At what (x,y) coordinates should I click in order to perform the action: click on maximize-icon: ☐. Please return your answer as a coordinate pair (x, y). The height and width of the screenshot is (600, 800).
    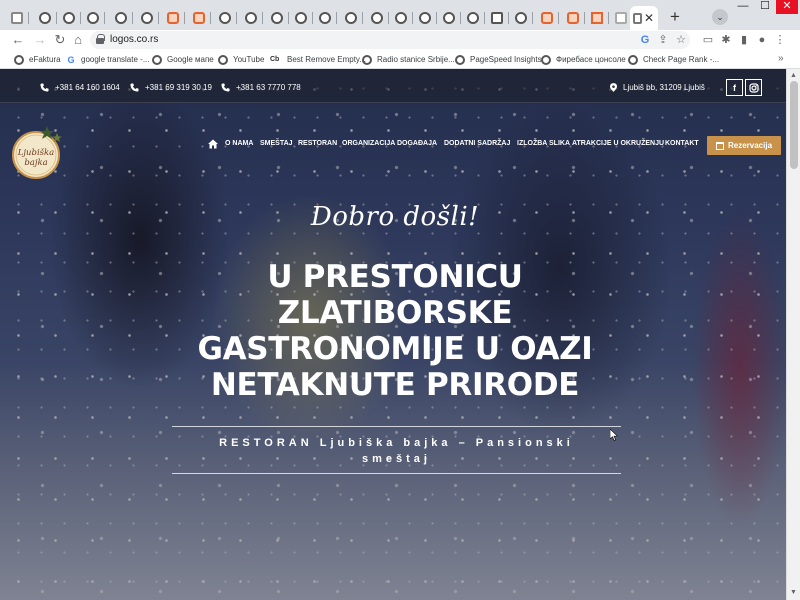
    Looking at the image, I should click on (765, 7).